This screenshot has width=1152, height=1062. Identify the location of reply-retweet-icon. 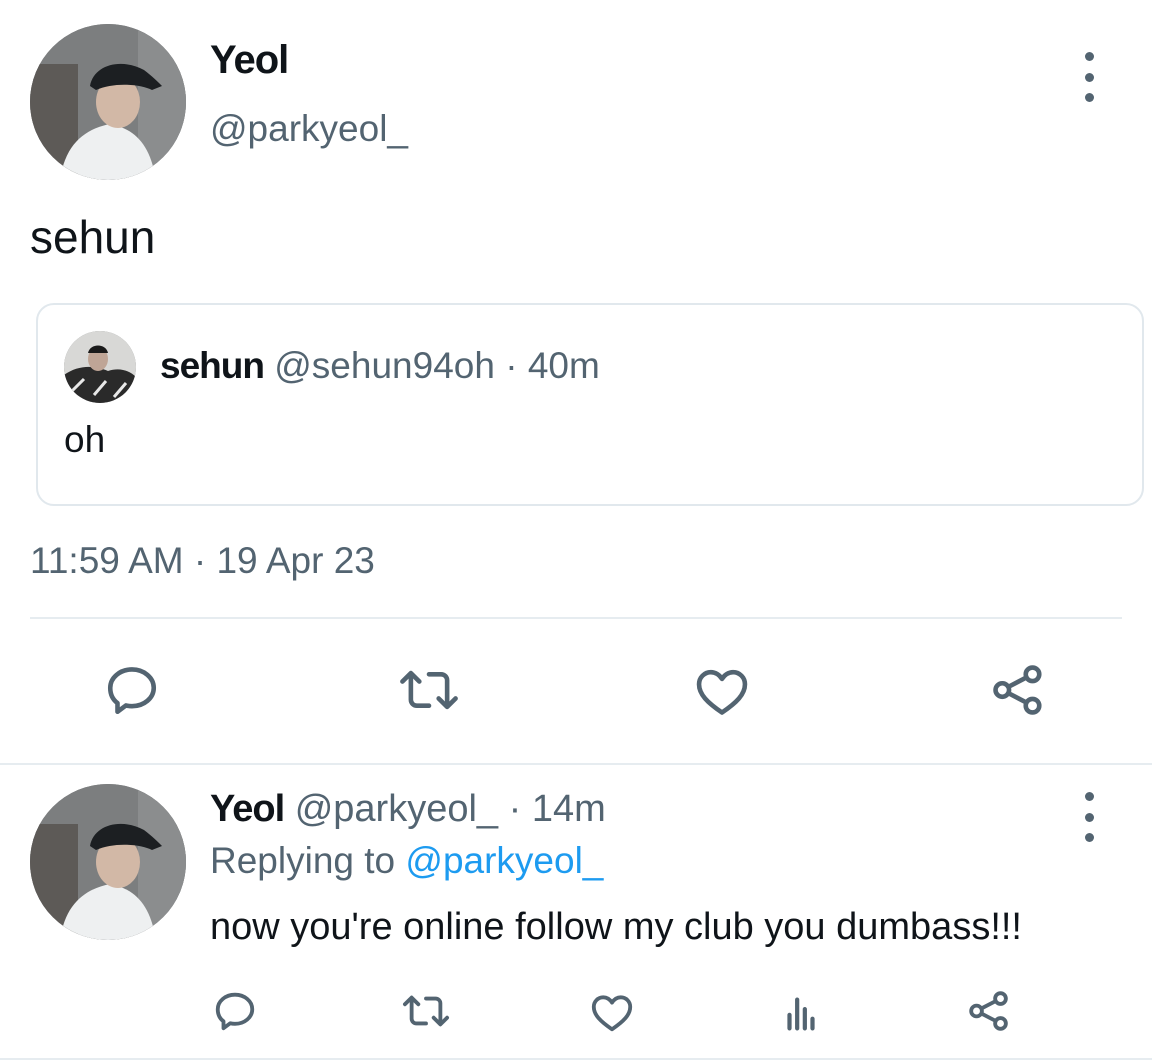
(426, 1011).